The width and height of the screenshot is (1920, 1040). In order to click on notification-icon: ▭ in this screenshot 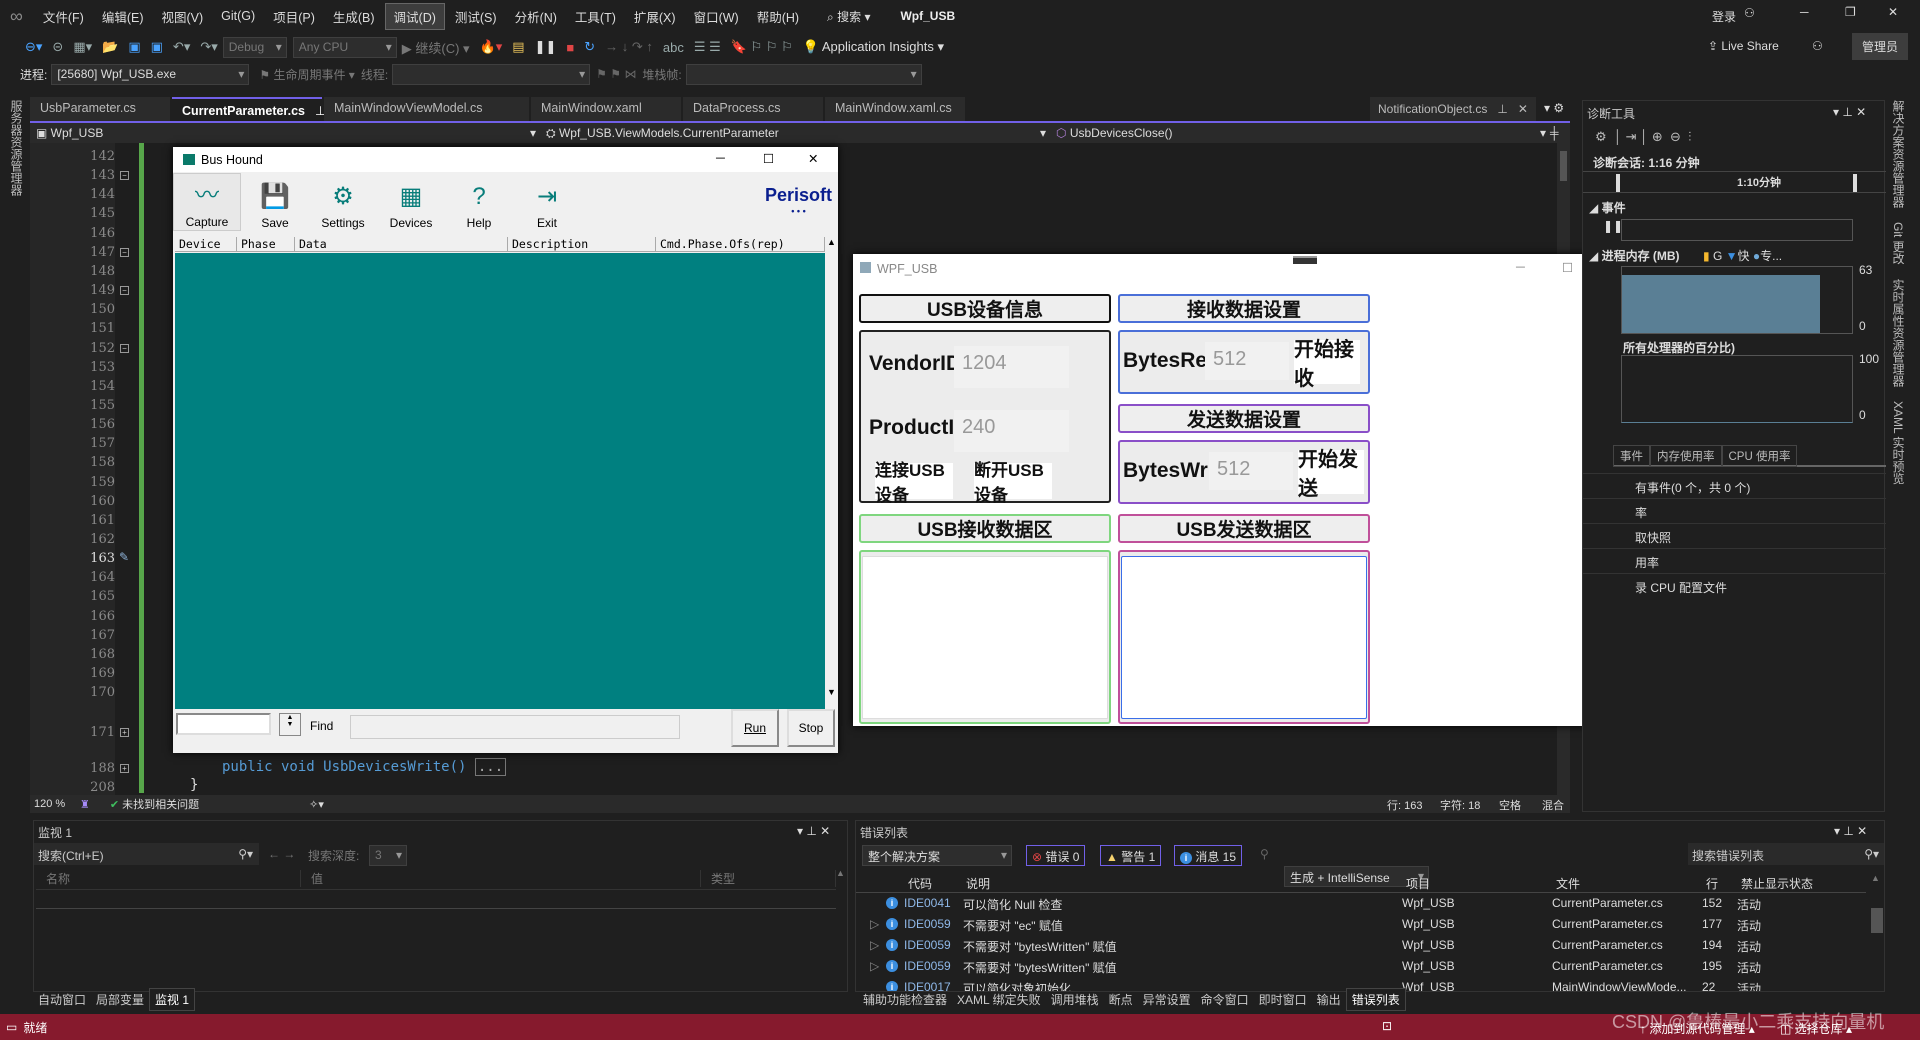, I will do `click(11, 1027)`.